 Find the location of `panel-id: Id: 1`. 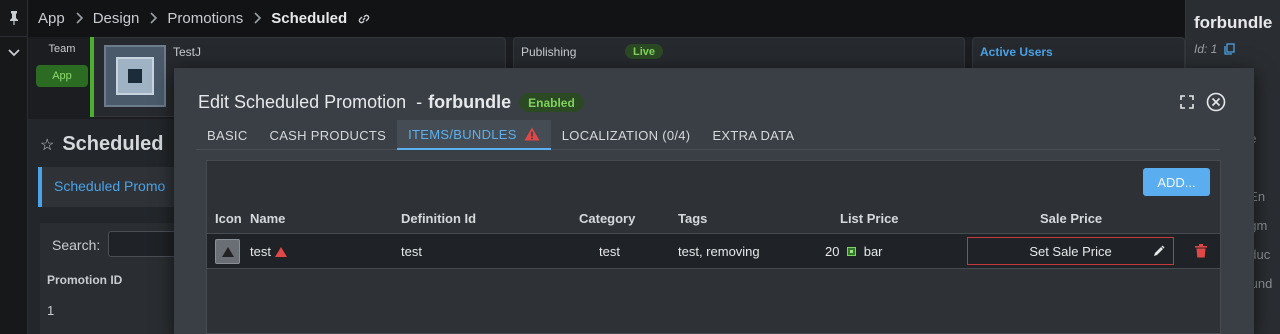

panel-id: Id: 1 is located at coordinates (1214, 50).